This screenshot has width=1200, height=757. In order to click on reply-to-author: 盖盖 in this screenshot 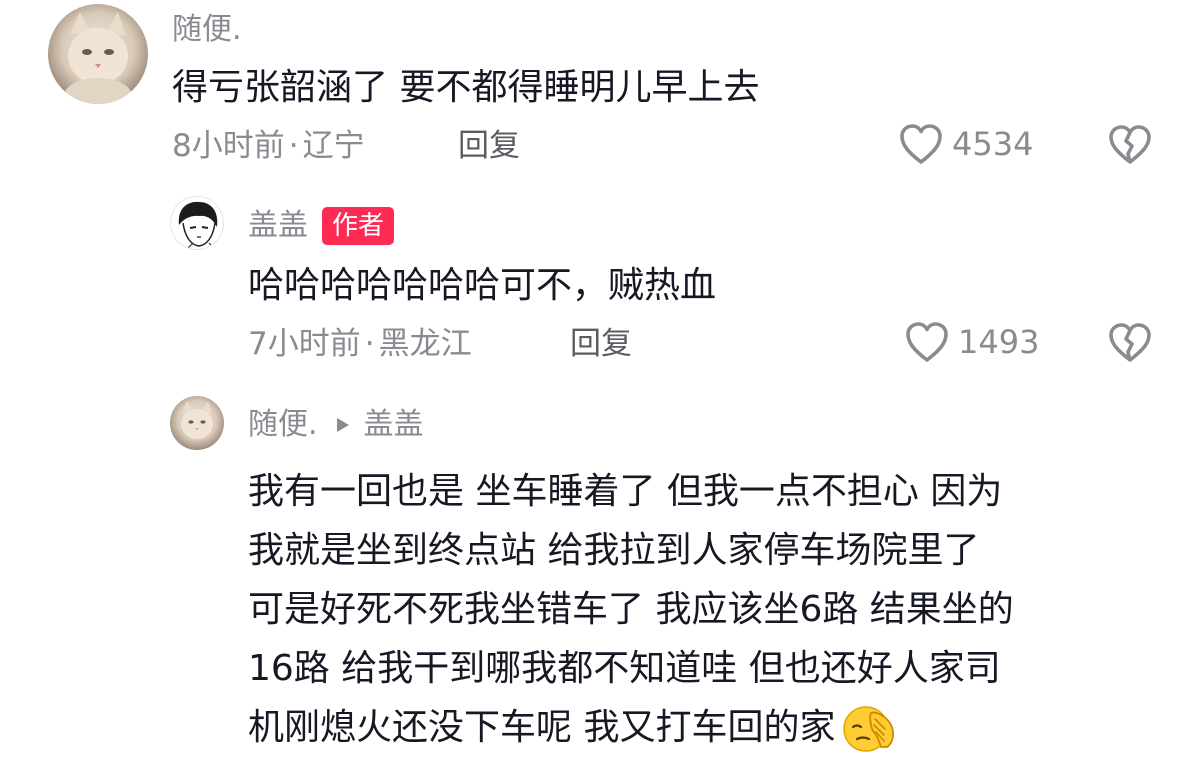, I will do `click(394, 425)`.